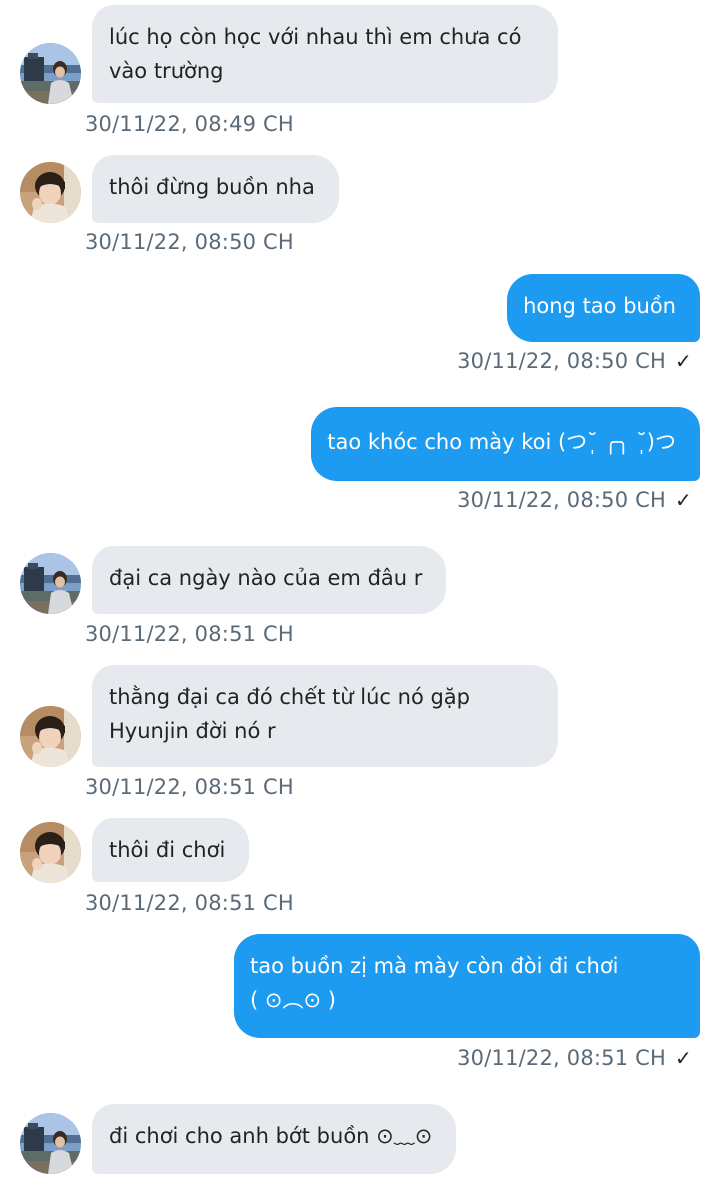 This screenshot has width=720, height=1179. What do you see at coordinates (505, 444) in the screenshot?
I see `message-bubble: tao khóc cho mày koi (つ˘̩ ╭╮ ˘̩)つ` at bounding box center [505, 444].